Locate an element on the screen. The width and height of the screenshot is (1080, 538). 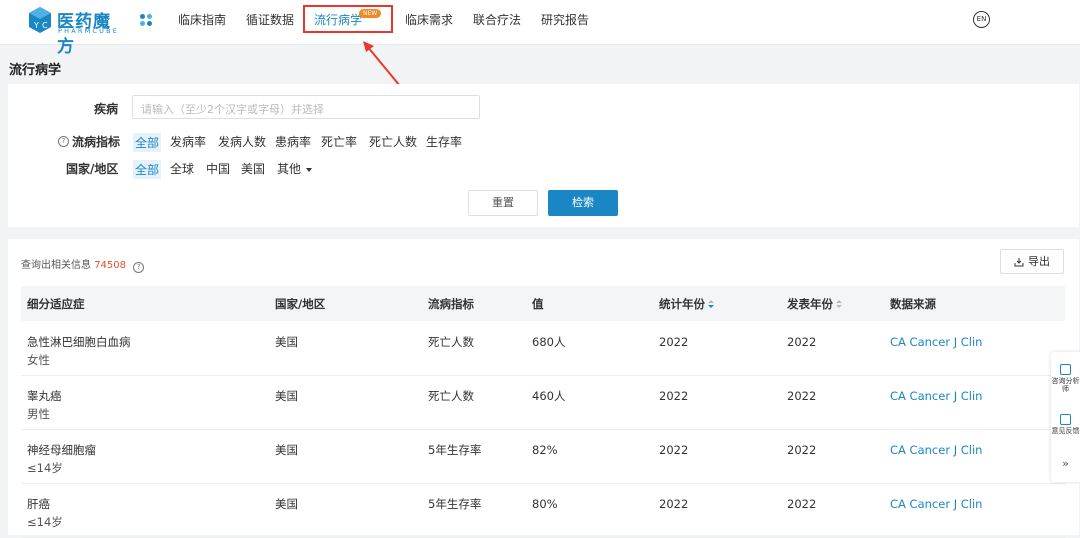
col-stat-year-label: 统计年份 is located at coordinates (682, 304).